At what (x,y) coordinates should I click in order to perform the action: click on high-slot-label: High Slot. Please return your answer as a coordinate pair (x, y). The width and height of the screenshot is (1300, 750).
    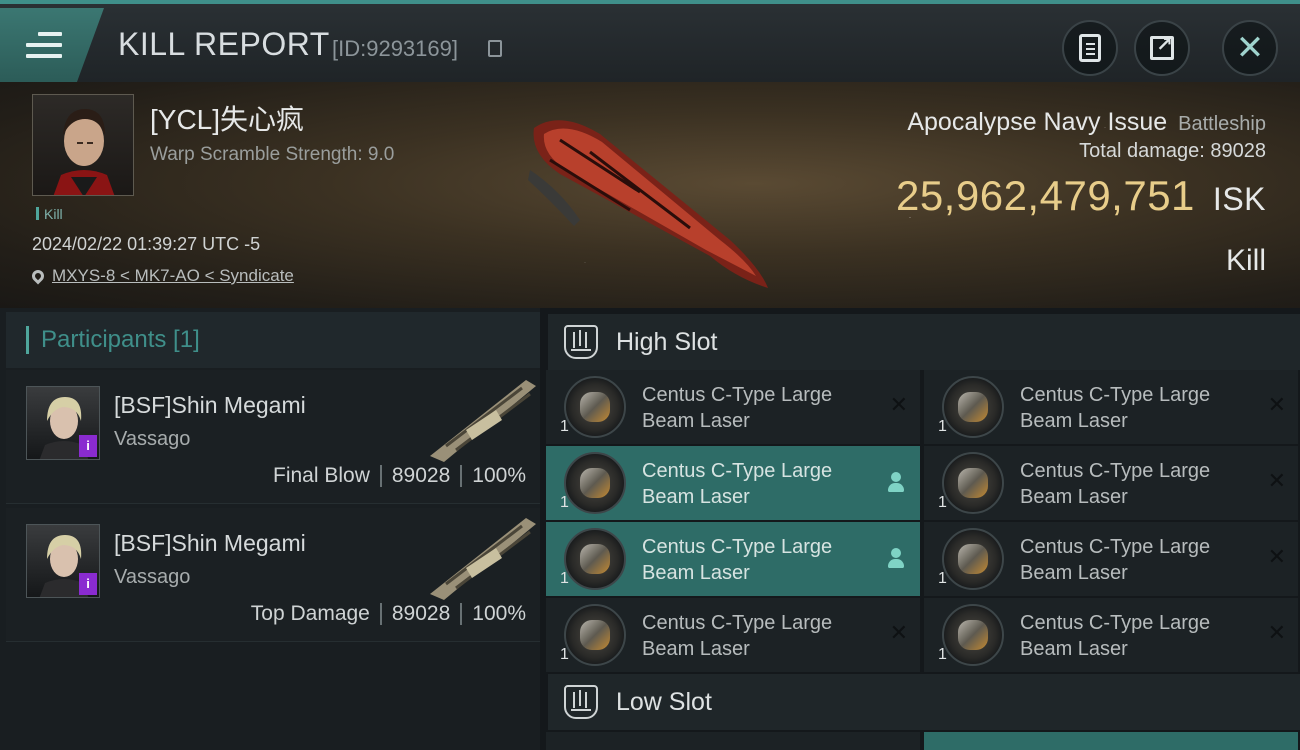
    Looking at the image, I should click on (667, 341).